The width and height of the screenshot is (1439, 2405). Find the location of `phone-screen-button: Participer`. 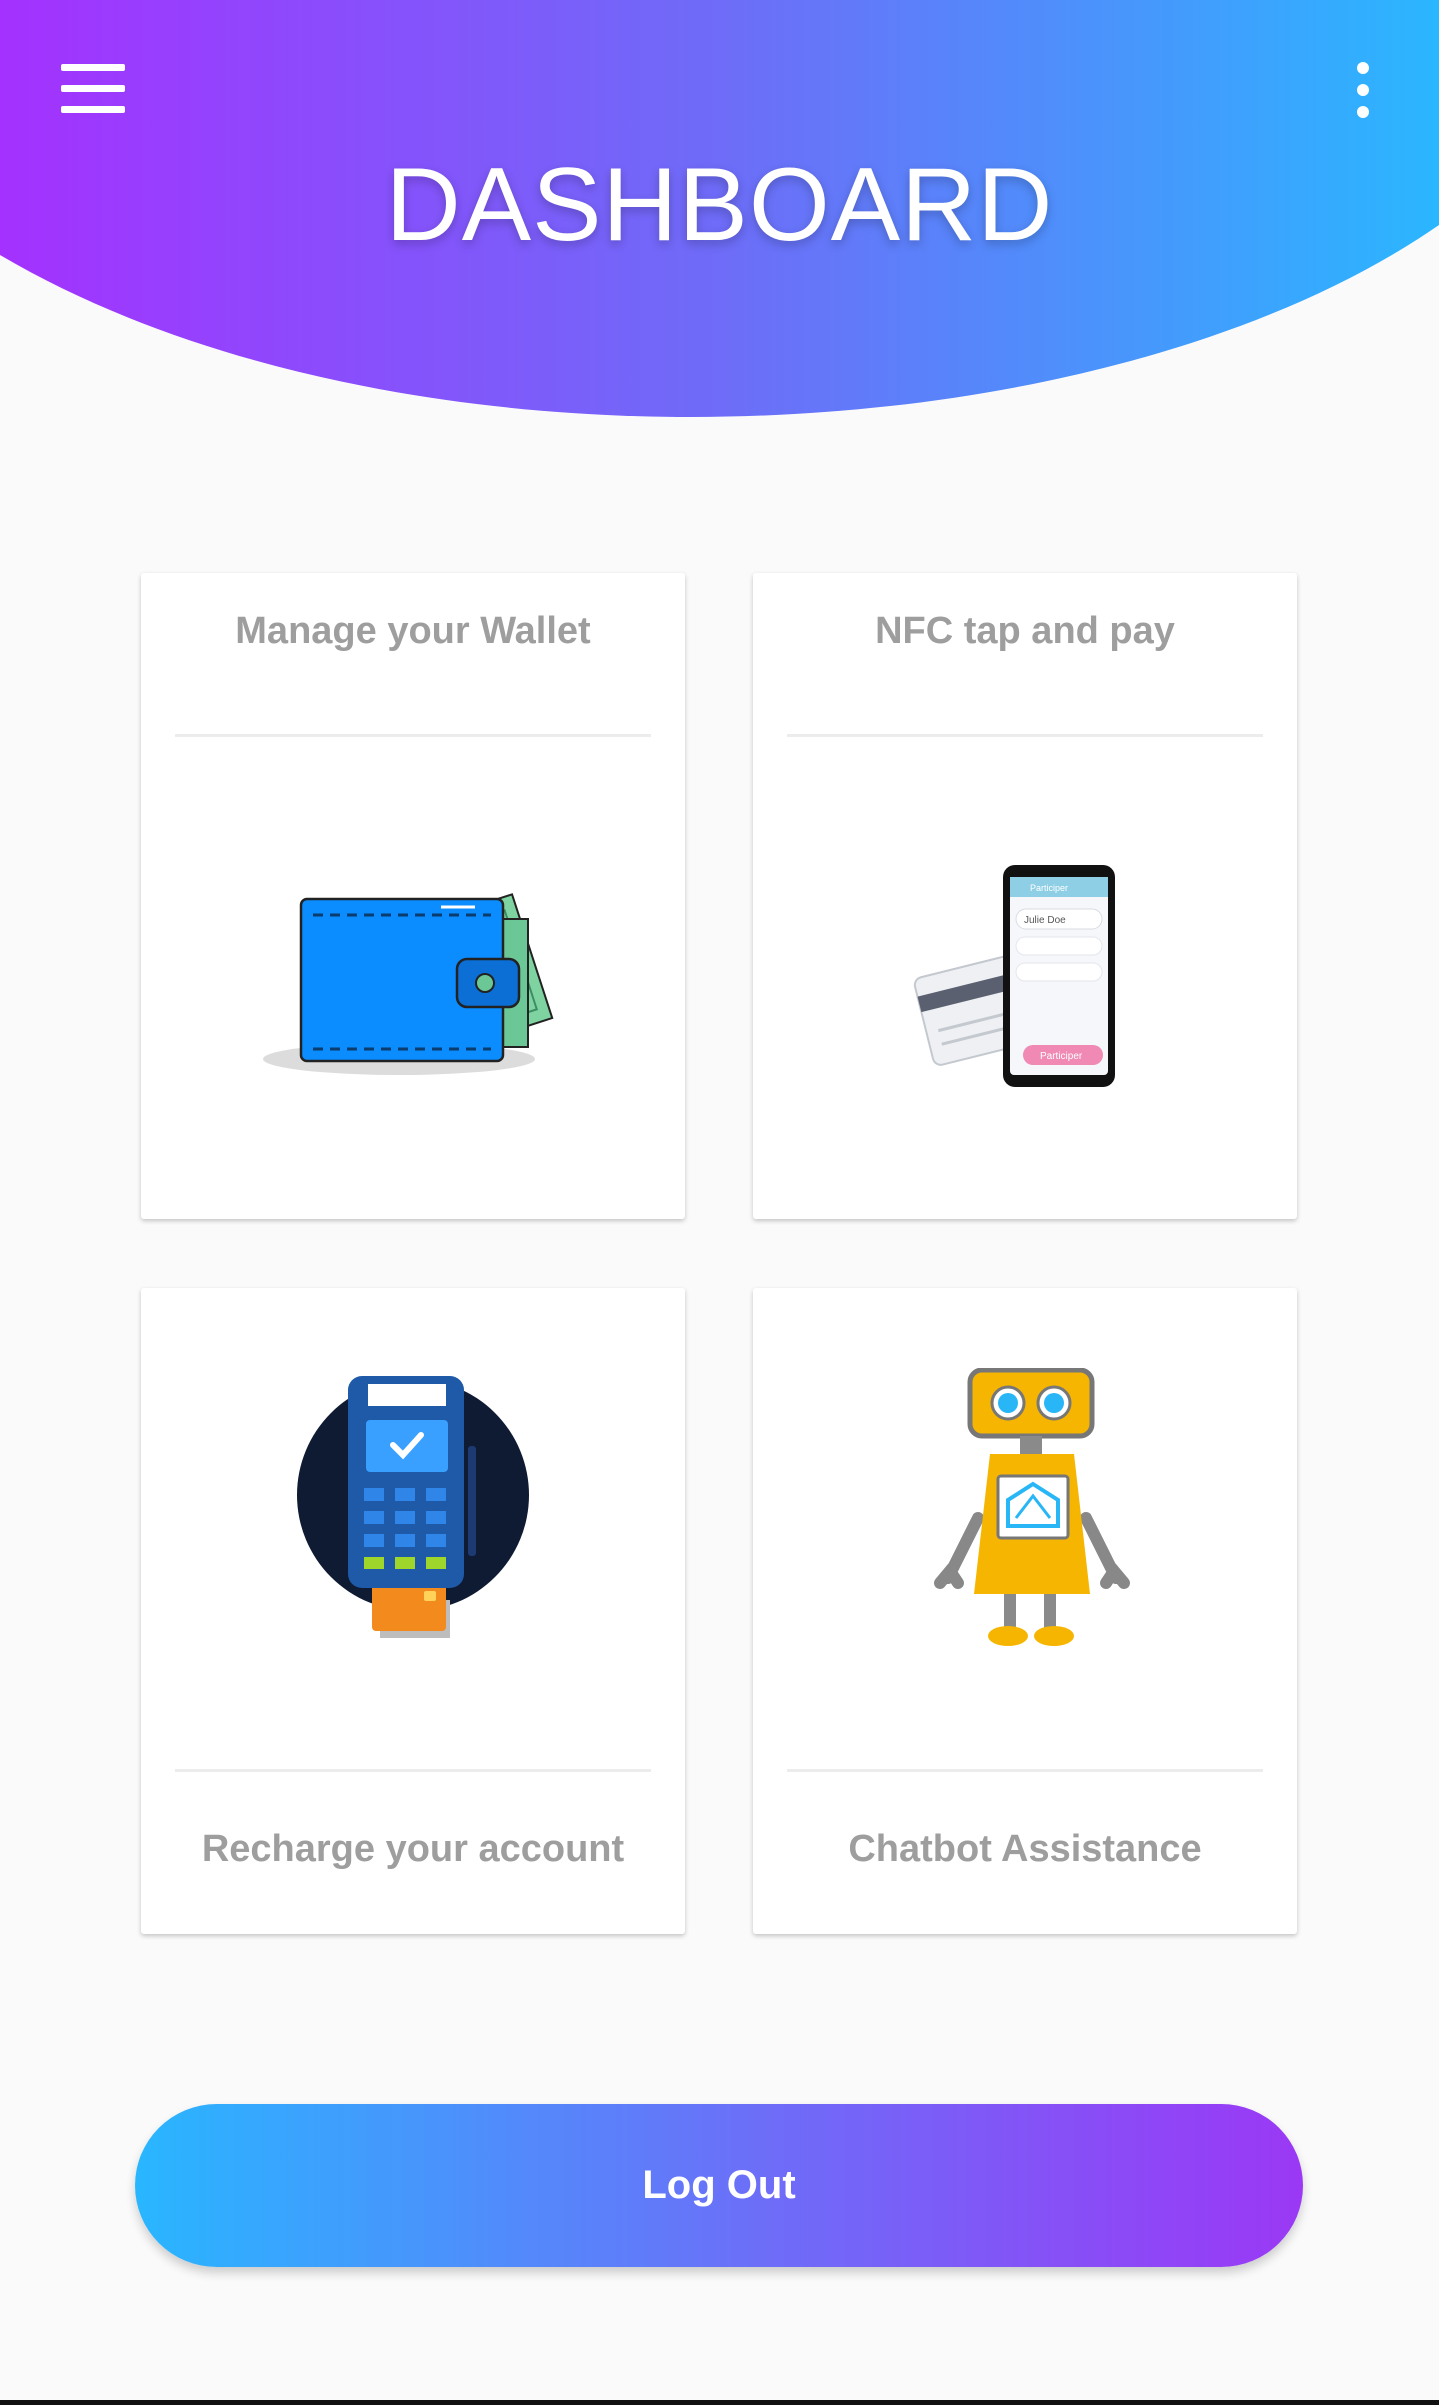

phone-screen-button: Participer is located at coordinates (1061, 1056).